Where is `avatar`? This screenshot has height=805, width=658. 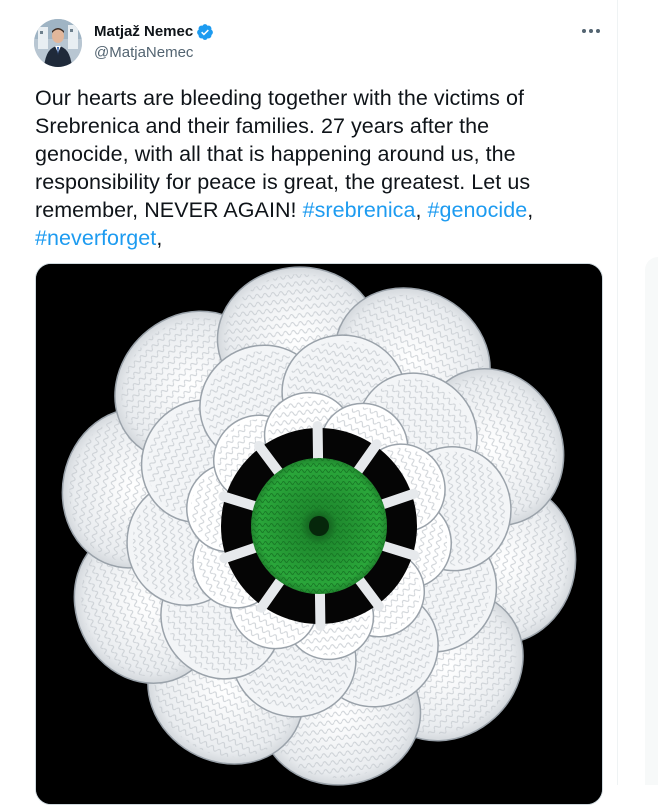 avatar is located at coordinates (58, 43).